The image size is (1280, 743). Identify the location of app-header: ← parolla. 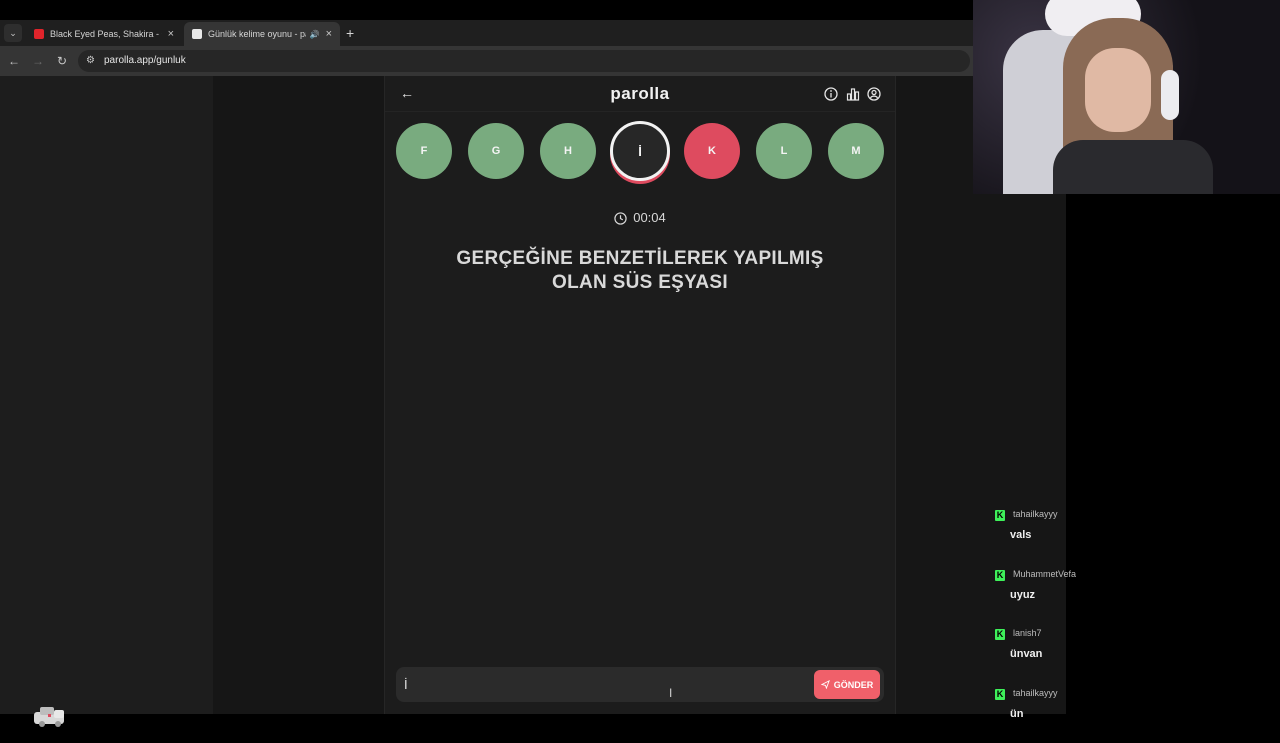
(640, 94).